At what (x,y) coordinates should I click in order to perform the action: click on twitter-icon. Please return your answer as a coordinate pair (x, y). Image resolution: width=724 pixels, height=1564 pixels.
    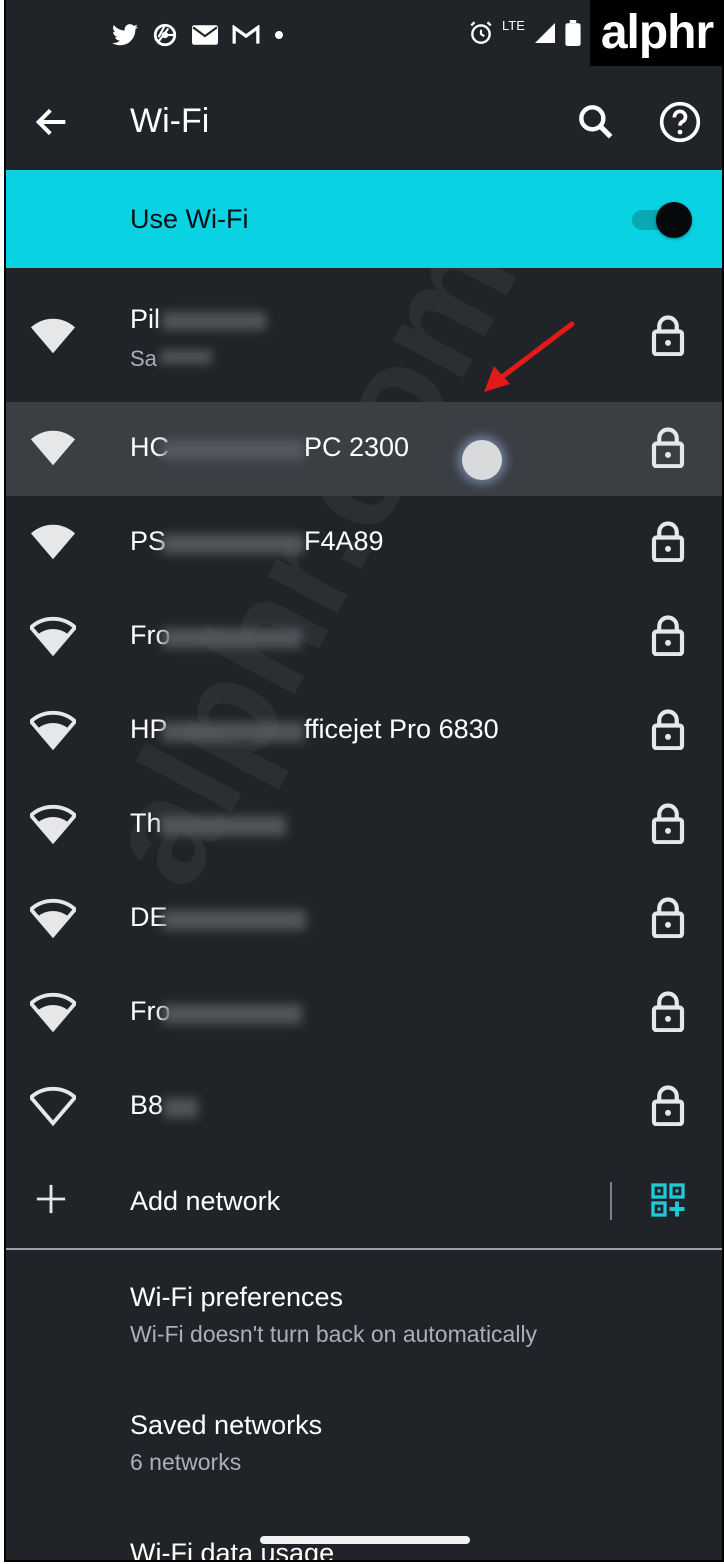
    Looking at the image, I should click on (125, 35).